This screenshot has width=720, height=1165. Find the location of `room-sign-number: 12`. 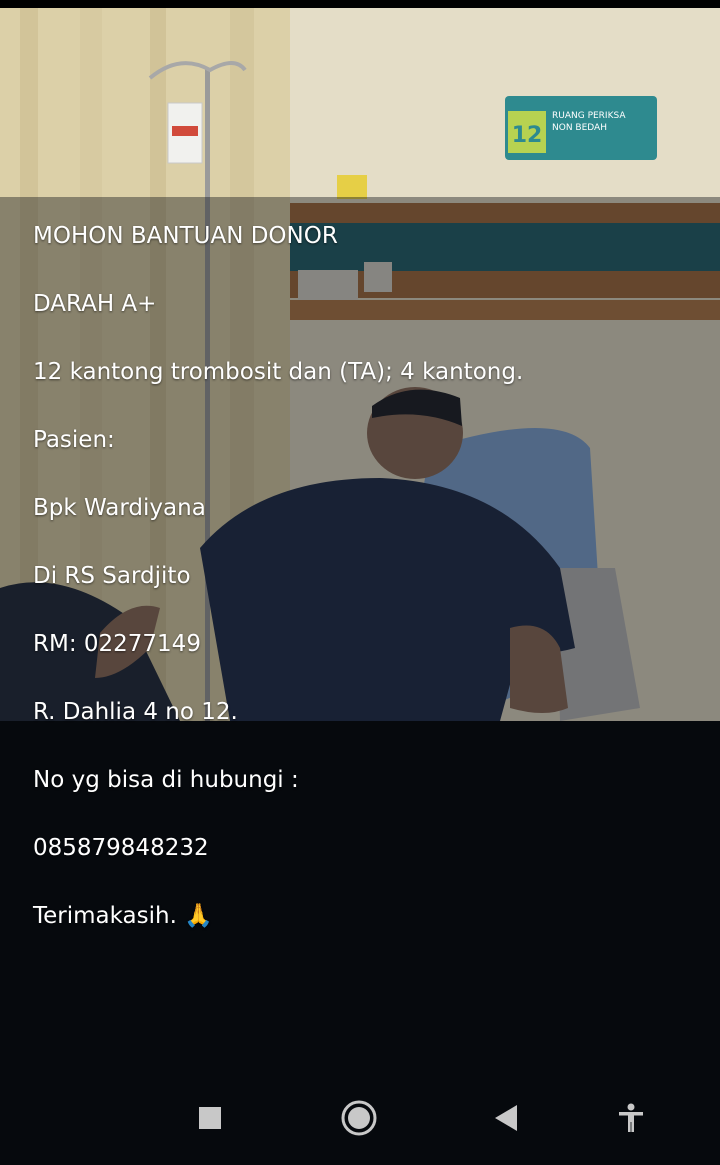

room-sign-number: 12 is located at coordinates (527, 135).